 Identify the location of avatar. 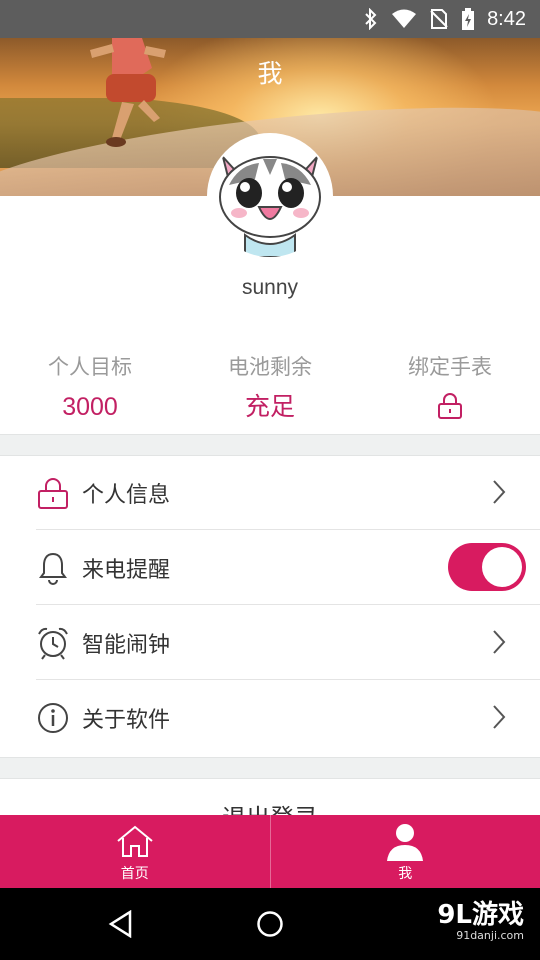
(270, 196).